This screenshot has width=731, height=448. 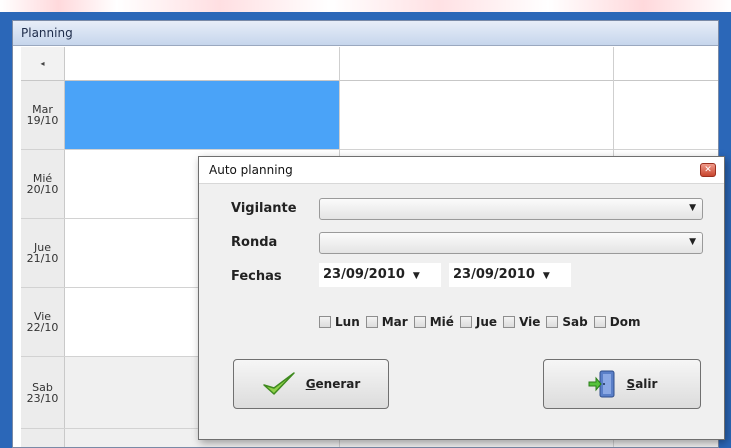 I want to click on vigilante-label: Vigilante, so click(x=264, y=208).